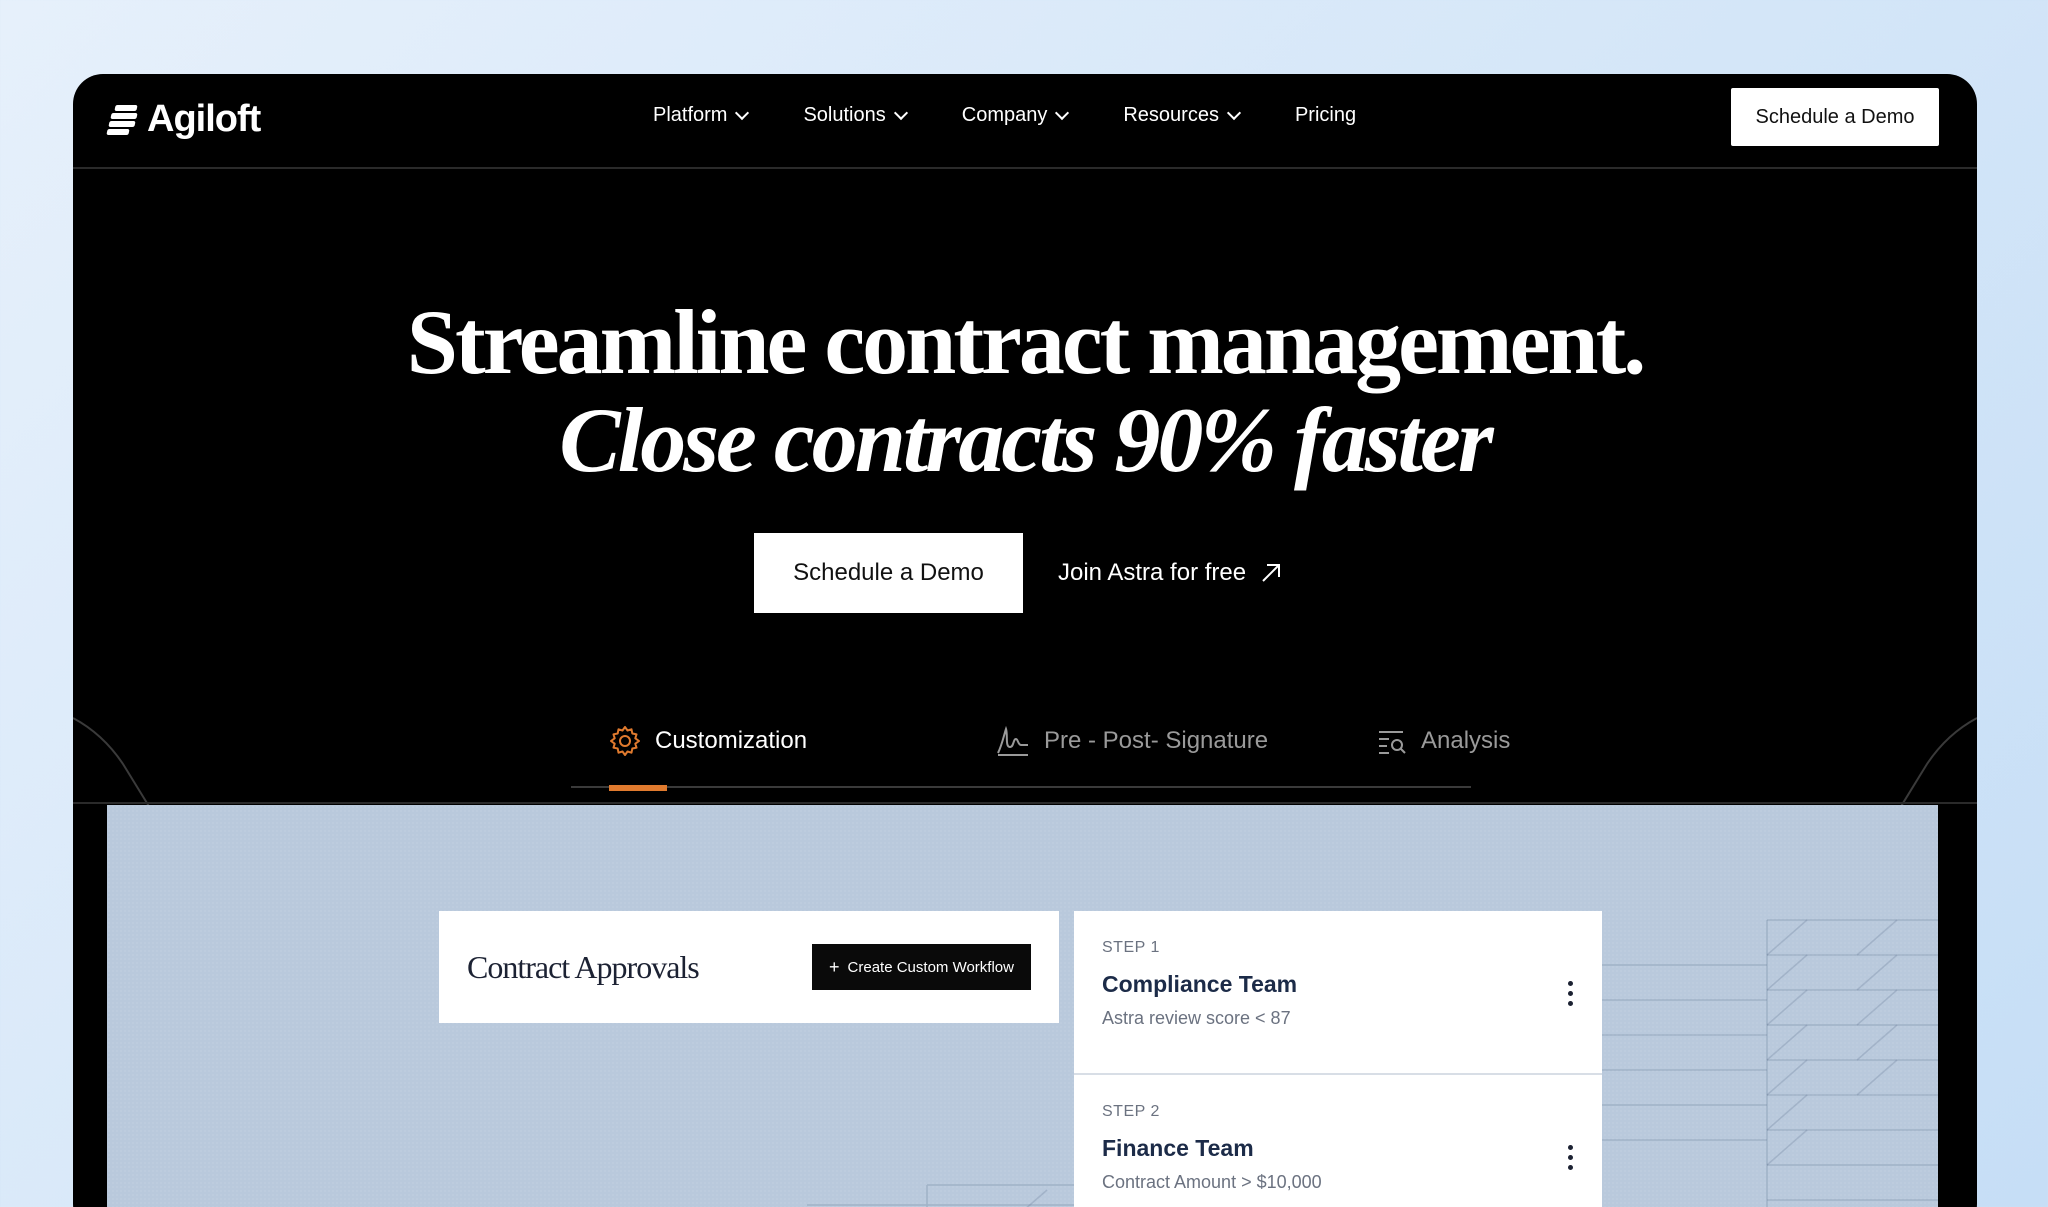  I want to click on join-astra-link: Join Astra for free, so click(1170, 573).